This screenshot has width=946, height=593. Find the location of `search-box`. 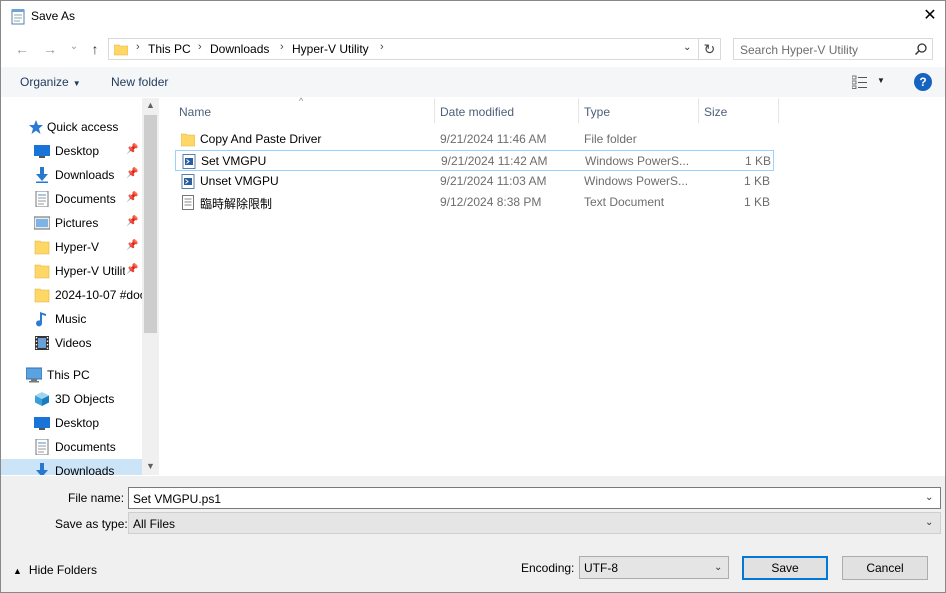

search-box is located at coordinates (833, 49).